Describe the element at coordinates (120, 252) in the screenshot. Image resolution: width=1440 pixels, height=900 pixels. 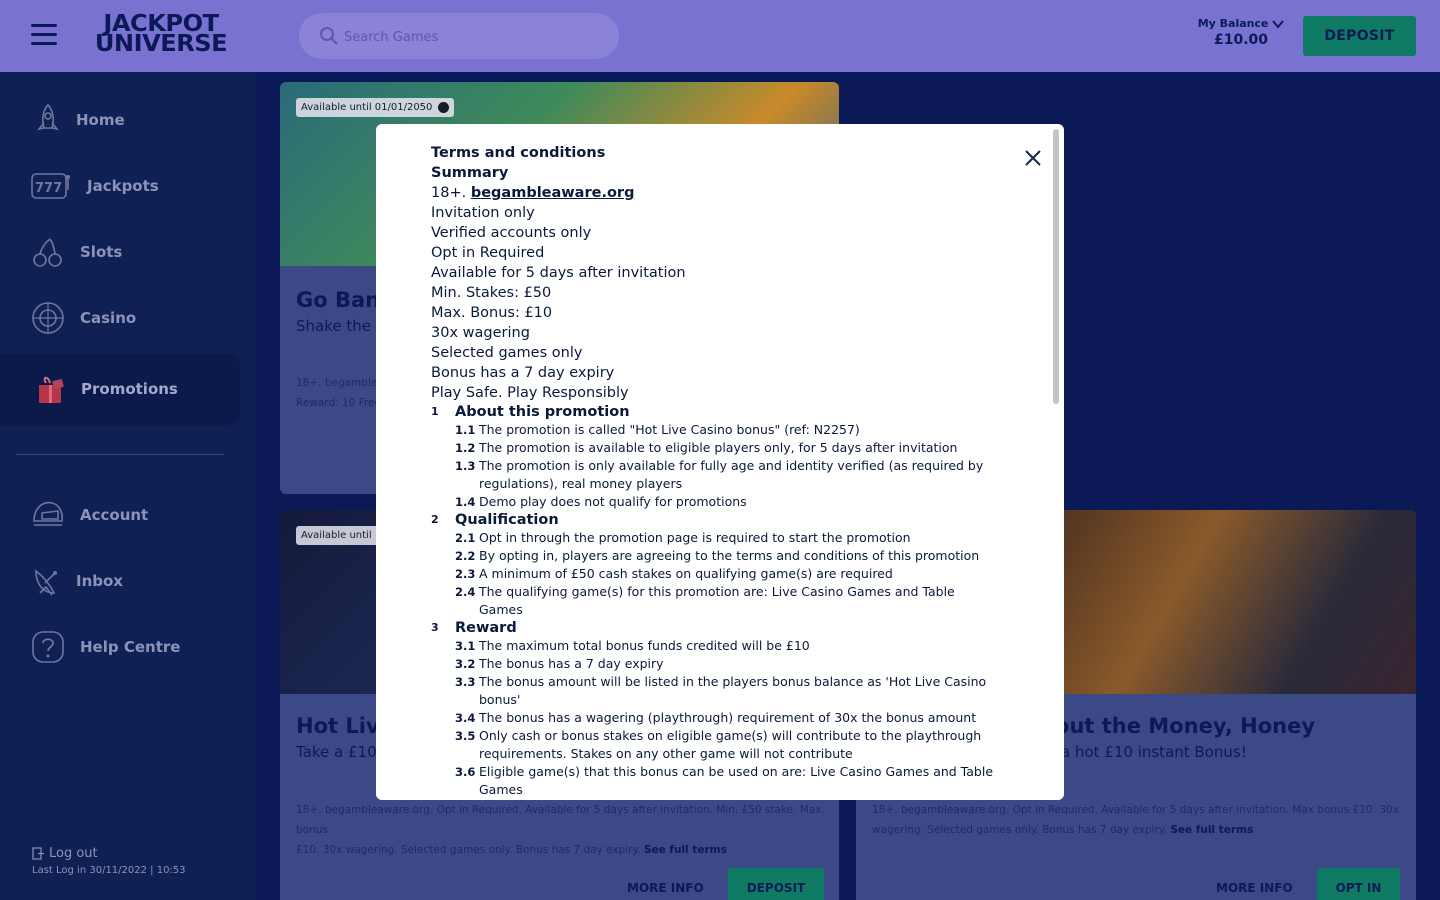
I see `sidebar-item-slots: Slots` at that location.